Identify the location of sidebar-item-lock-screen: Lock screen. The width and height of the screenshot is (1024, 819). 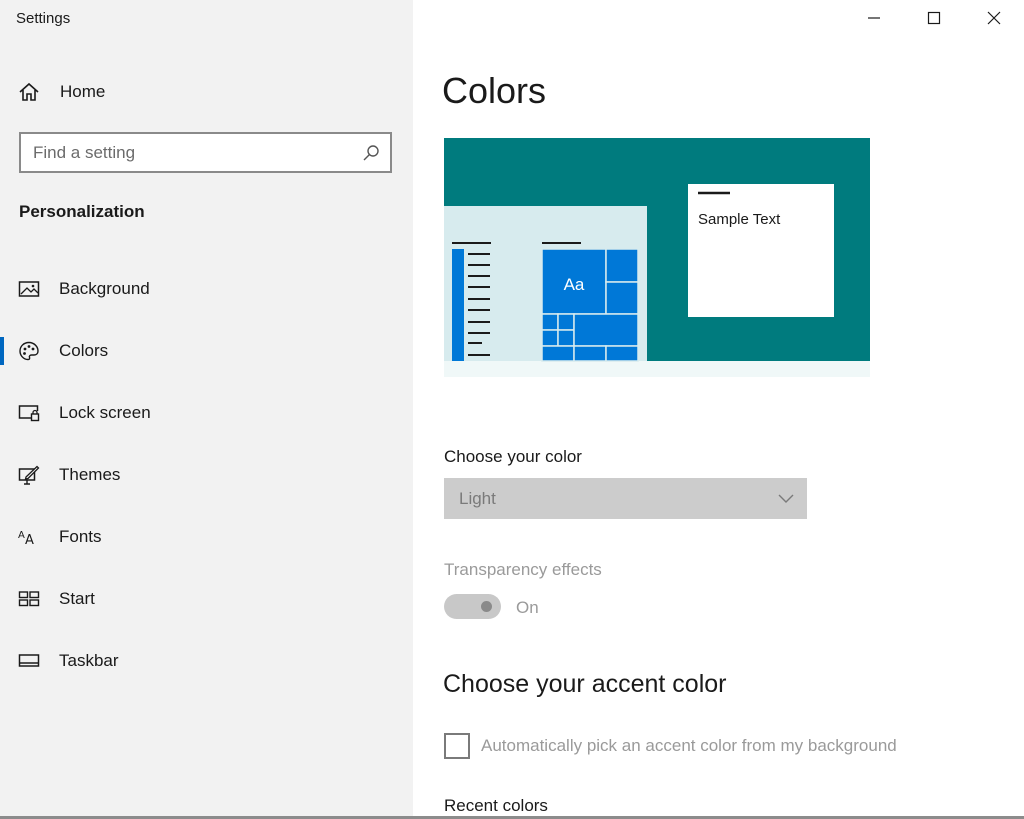
(206, 413).